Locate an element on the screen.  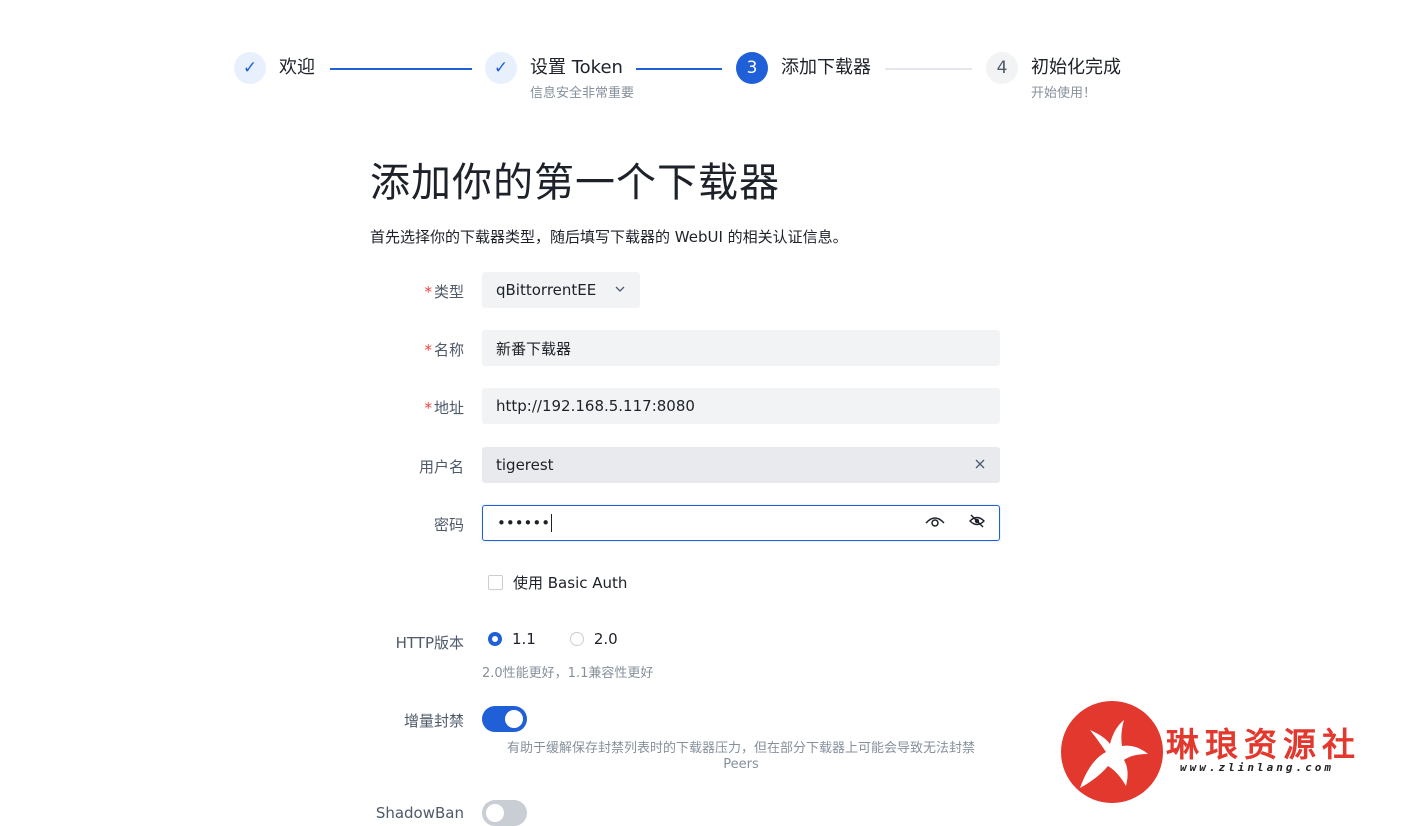
type-select: qBittorrentEE is located at coordinates (561, 290).